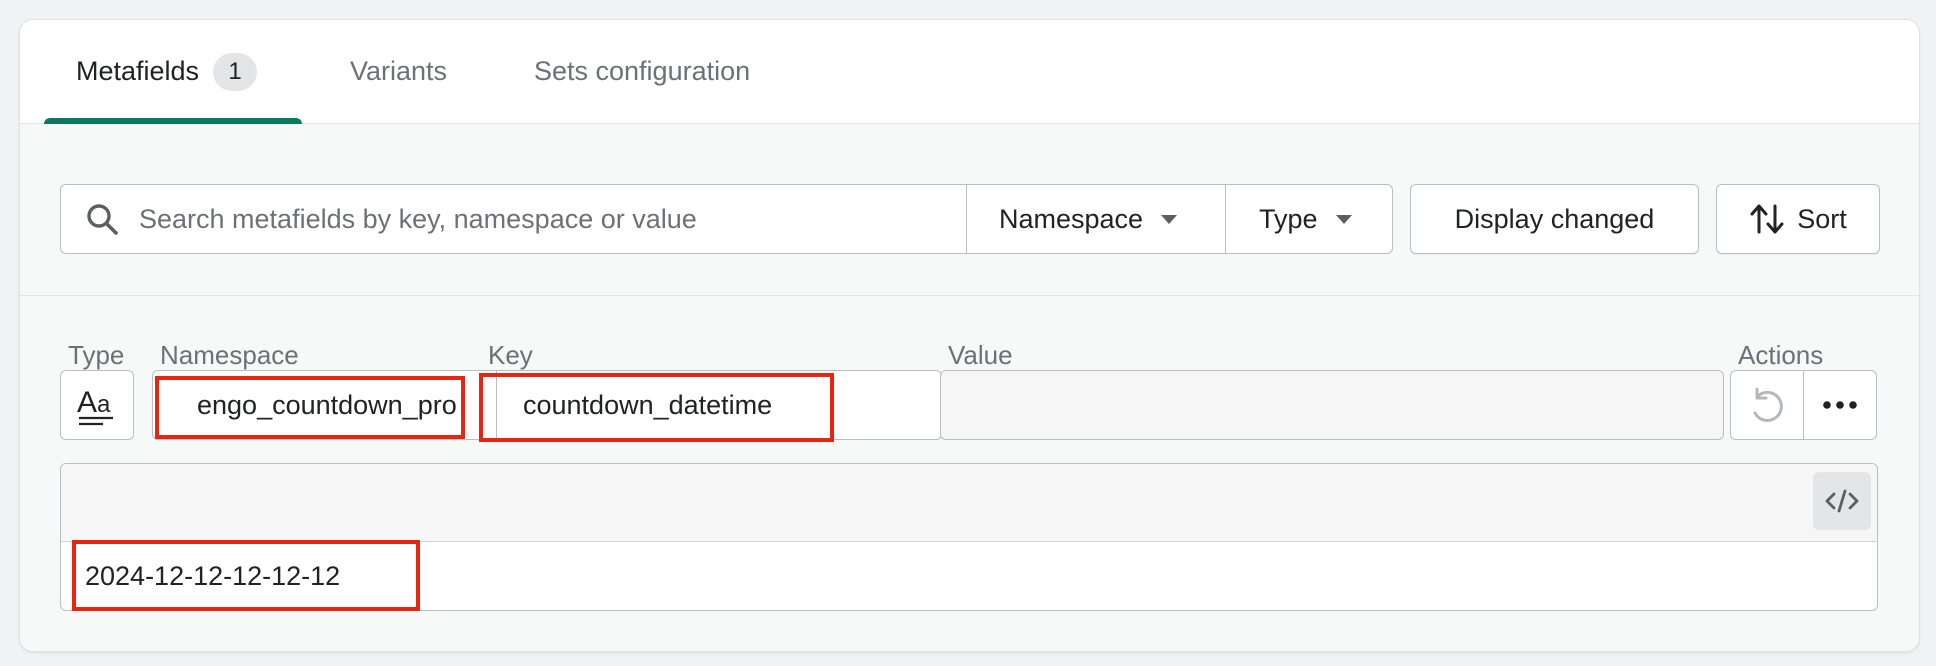 Image resolution: width=1936 pixels, height=666 pixels. I want to click on revert-button, so click(1767, 405).